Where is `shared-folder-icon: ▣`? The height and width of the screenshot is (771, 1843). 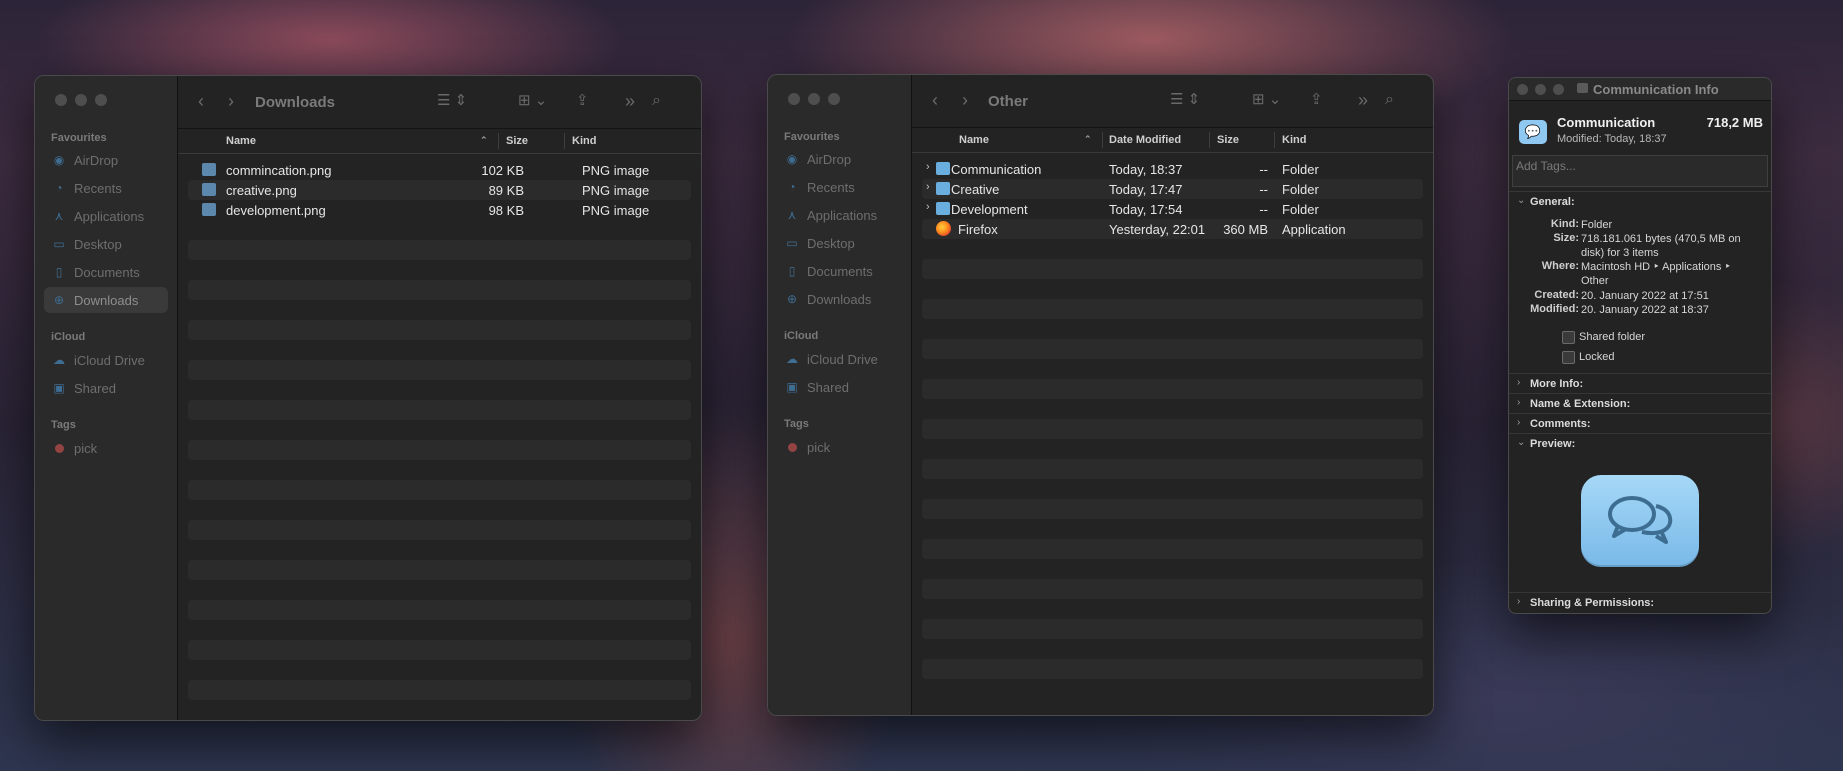
shared-folder-icon: ▣ is located at coordinates (792, 387).